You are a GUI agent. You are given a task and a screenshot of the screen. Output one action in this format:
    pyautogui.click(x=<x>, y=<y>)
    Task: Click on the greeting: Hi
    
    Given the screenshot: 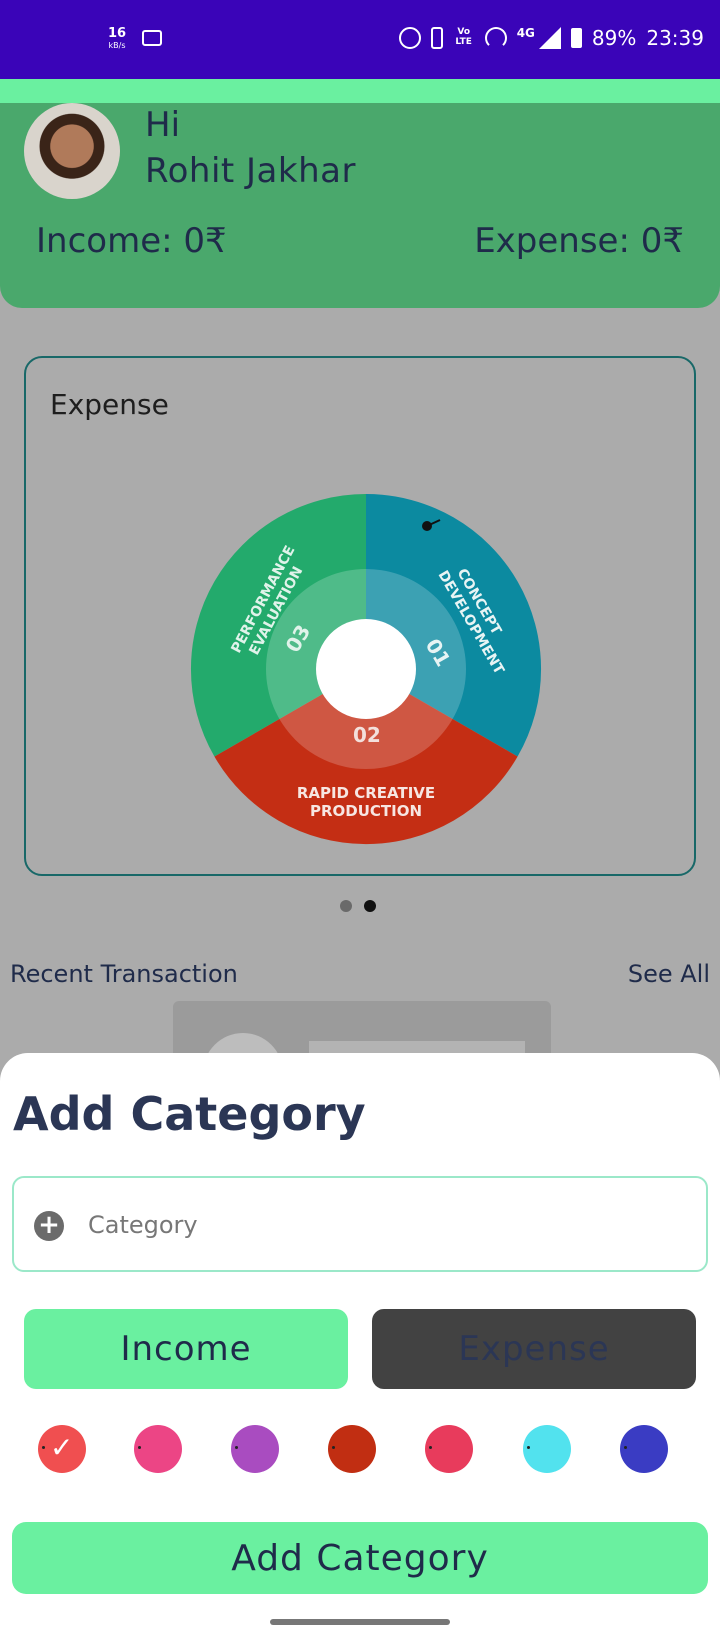 What is the action you would take?
    pyautogui.click(x=163, y=125)
    